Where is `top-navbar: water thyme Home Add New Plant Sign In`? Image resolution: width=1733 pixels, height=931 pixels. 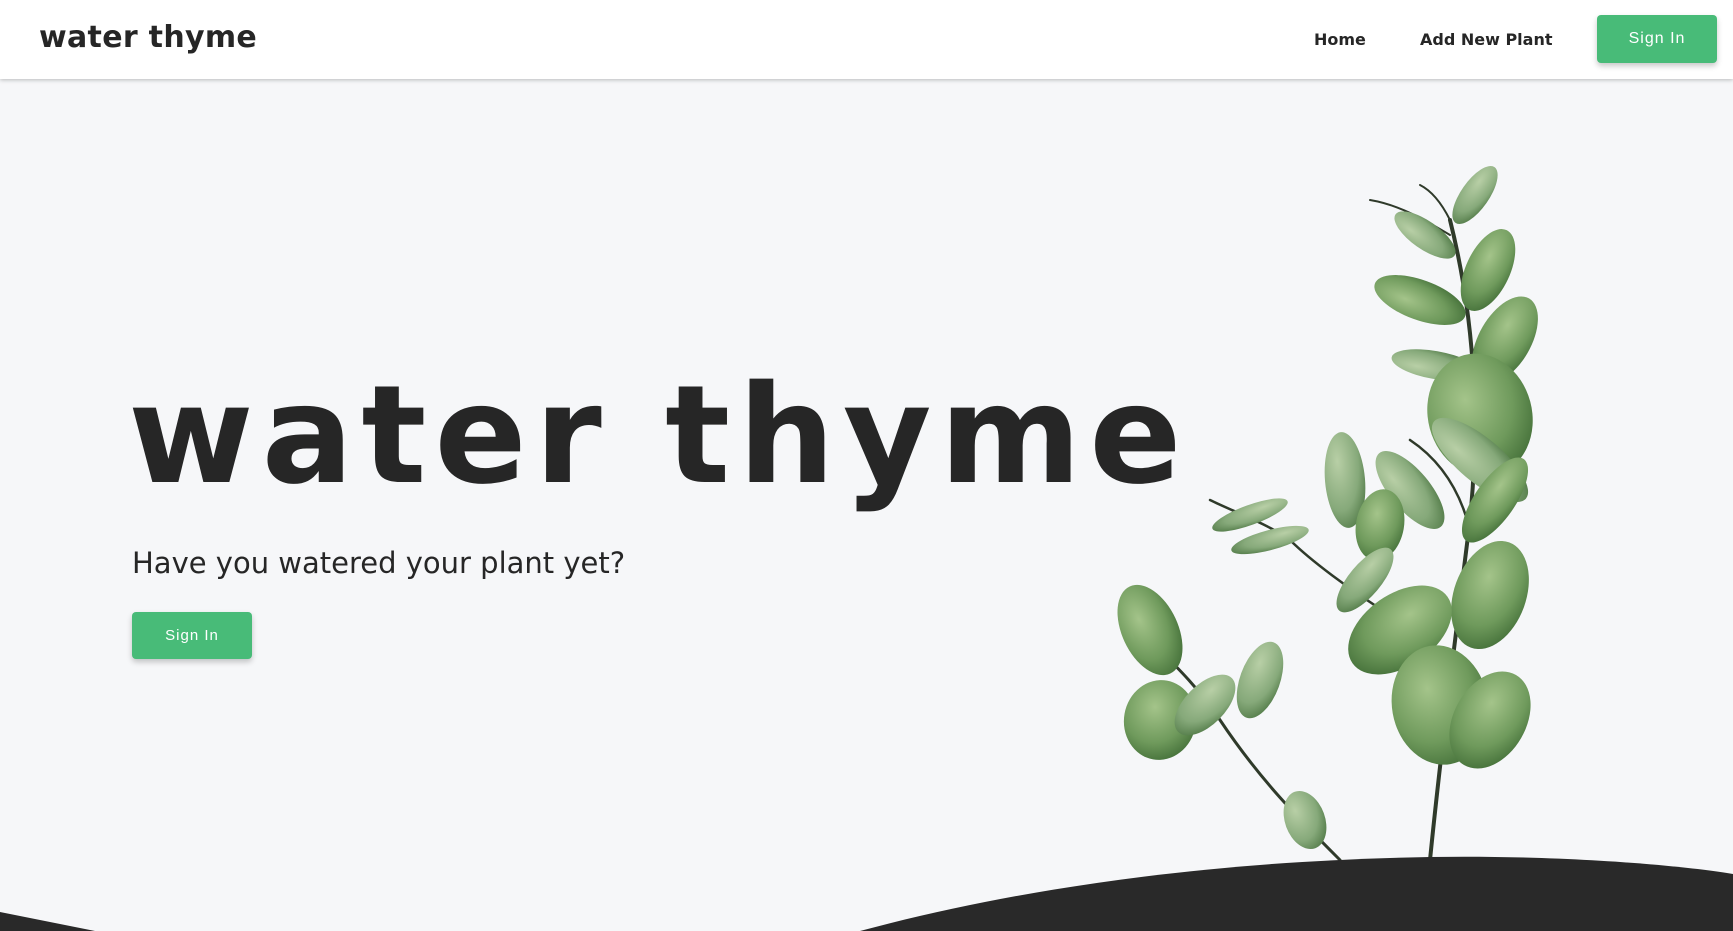
top-navbar: water thyme Home Add New Plant Sign In is located at coordinates (866, 39).